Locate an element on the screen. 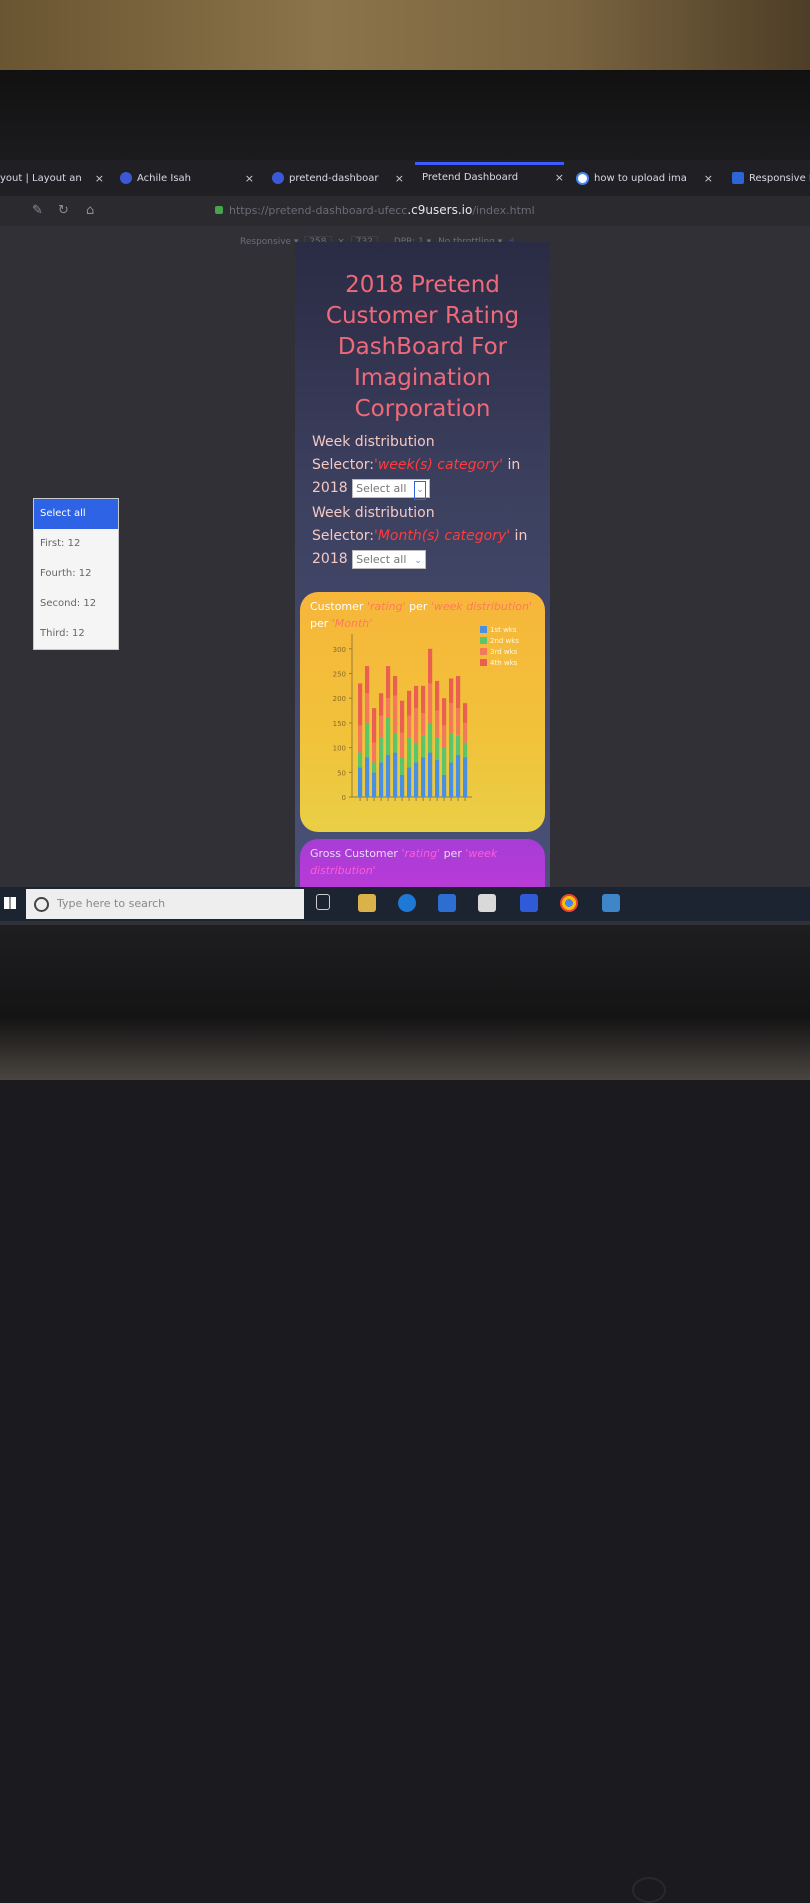 Image resolution: width=810 pixels, height=1903 pixels. google-icon is located at coordinates (582, 178).